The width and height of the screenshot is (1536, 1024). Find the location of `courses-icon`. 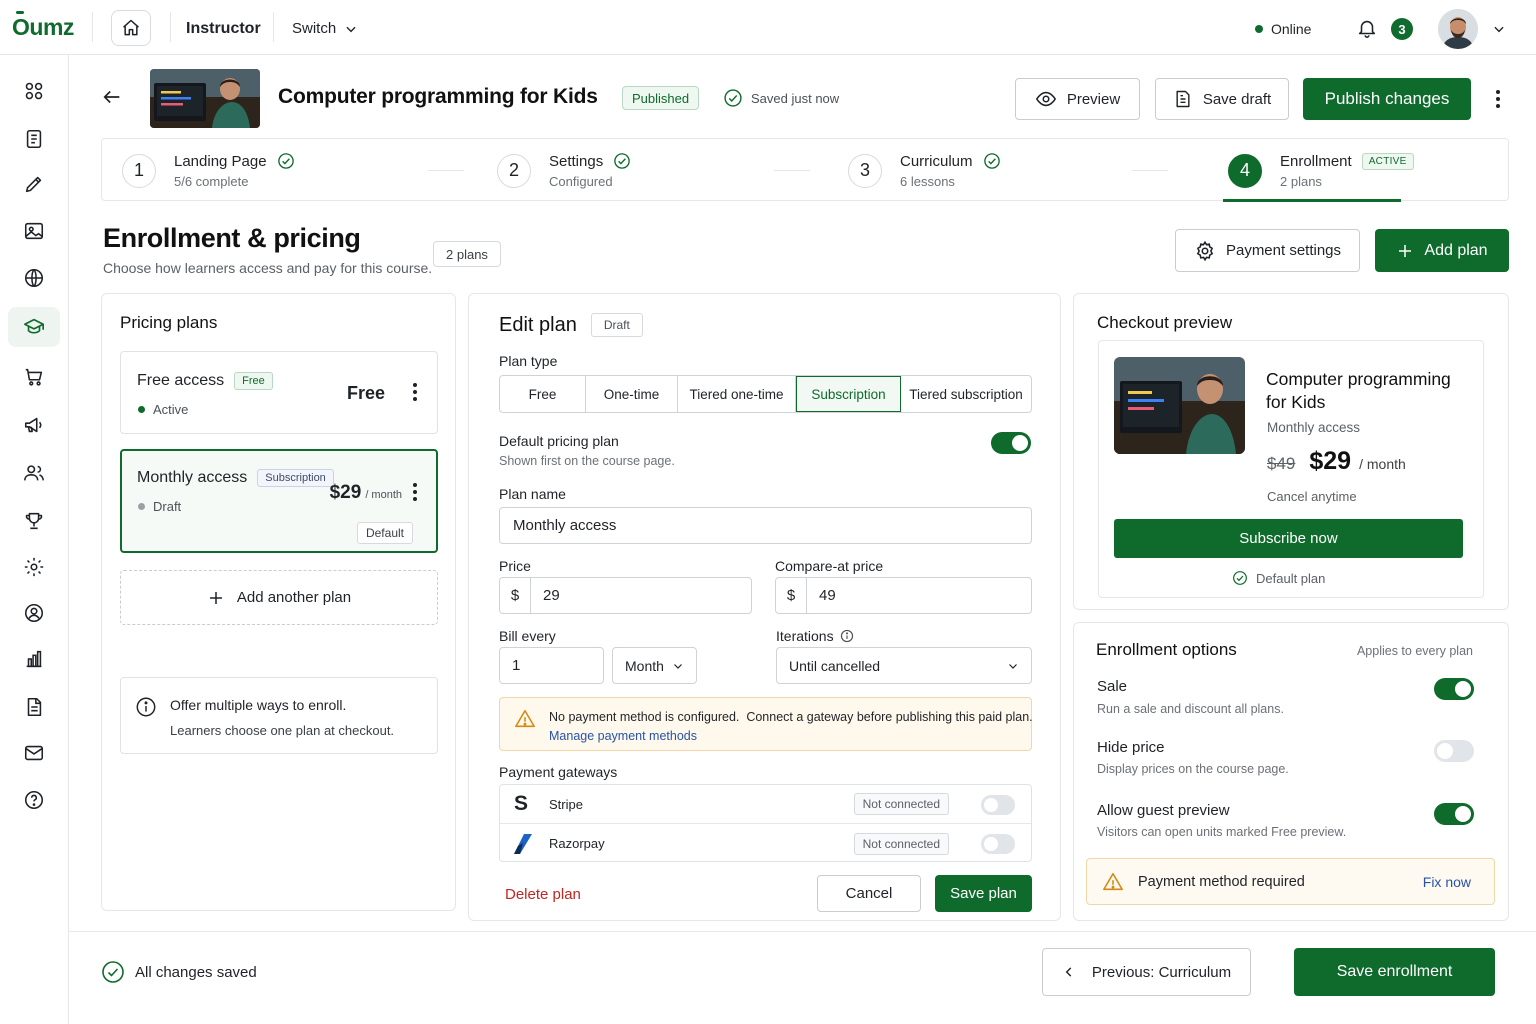

courses-icon is located at coordinates (34, 139).